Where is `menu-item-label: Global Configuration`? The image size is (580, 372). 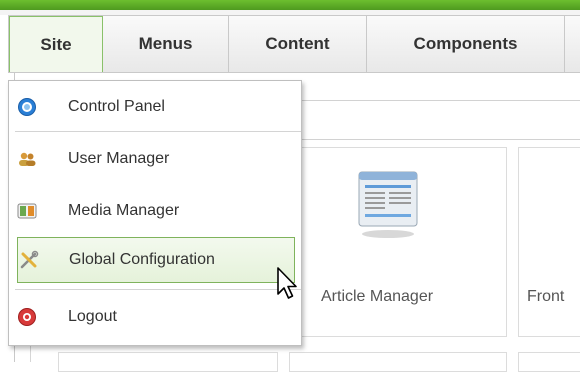 menu-item-label: Global Configuration is located at coordinates (142, 259).